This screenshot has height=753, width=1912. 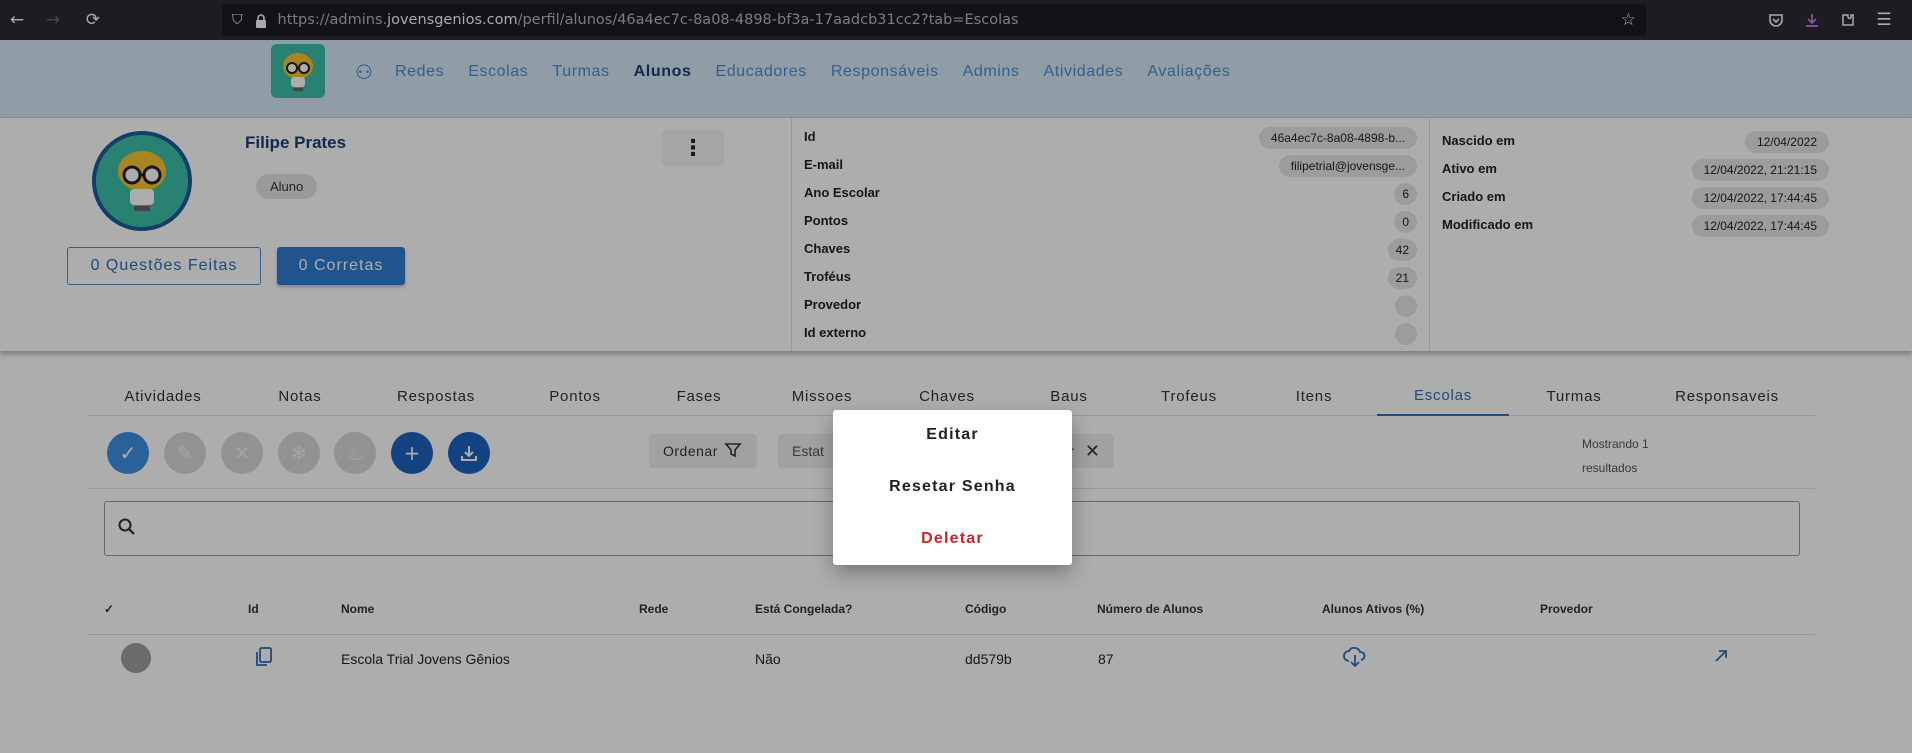 What do you see at coordinates (952, 539) in the screenshot?
I see `delete-menu-item: Deletar` at bounding box center [952, 539].